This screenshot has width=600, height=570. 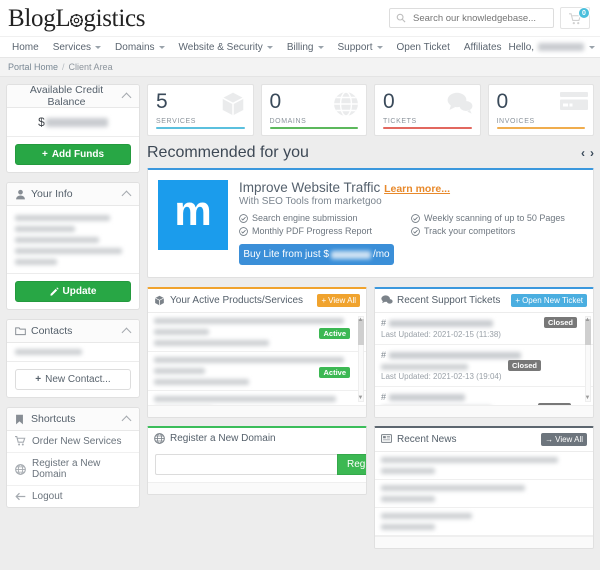 I want to click on panel-header: Available Credit Balance, so click(x=73, y=96).